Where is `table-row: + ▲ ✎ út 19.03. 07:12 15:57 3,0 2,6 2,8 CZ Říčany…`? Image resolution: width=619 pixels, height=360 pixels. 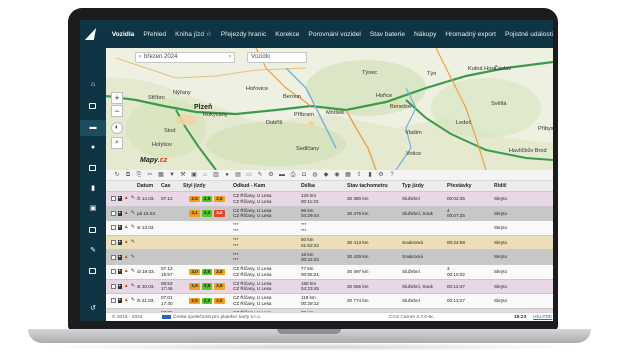
table-row: + ▲ ✎ út 19.03. 07:12 15:57 3,0 2,6 2,8 CZ Říčany… is located at coordinates (329, 272).